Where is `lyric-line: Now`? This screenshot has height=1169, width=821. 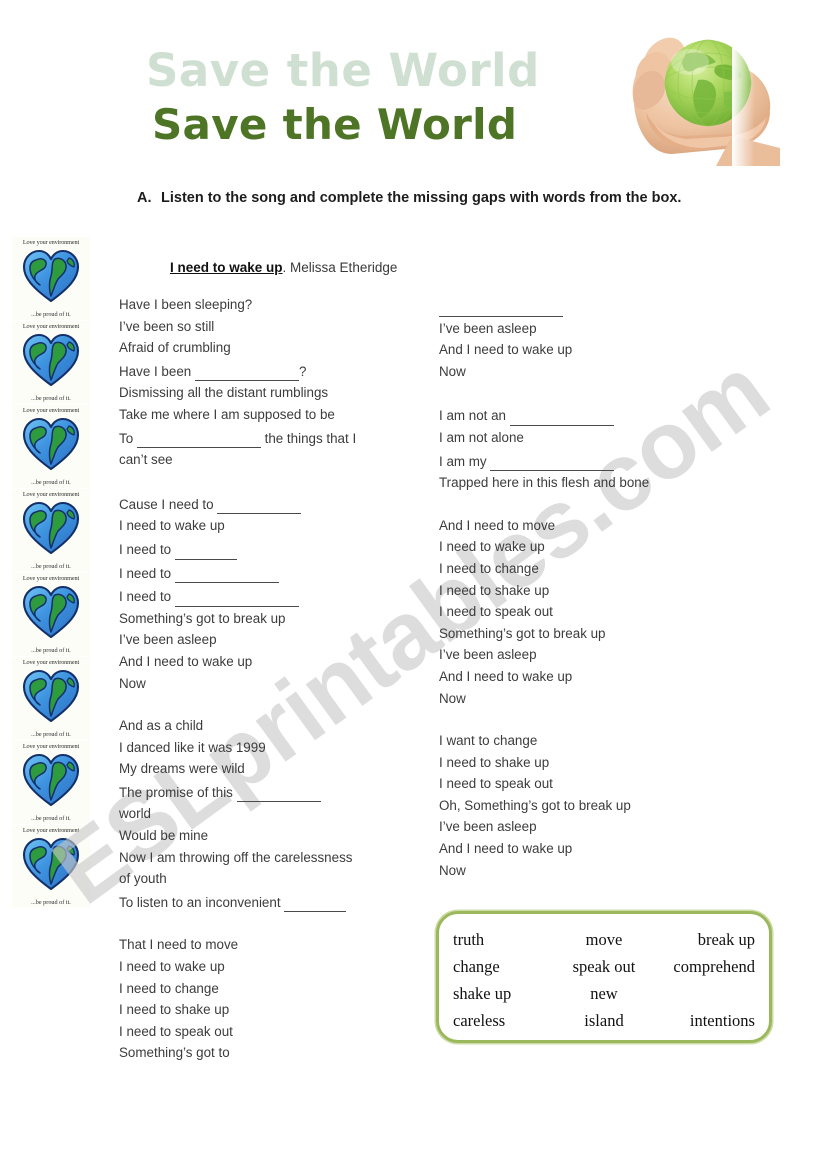
lyric-line: Now is located at coordinates (594, 699).